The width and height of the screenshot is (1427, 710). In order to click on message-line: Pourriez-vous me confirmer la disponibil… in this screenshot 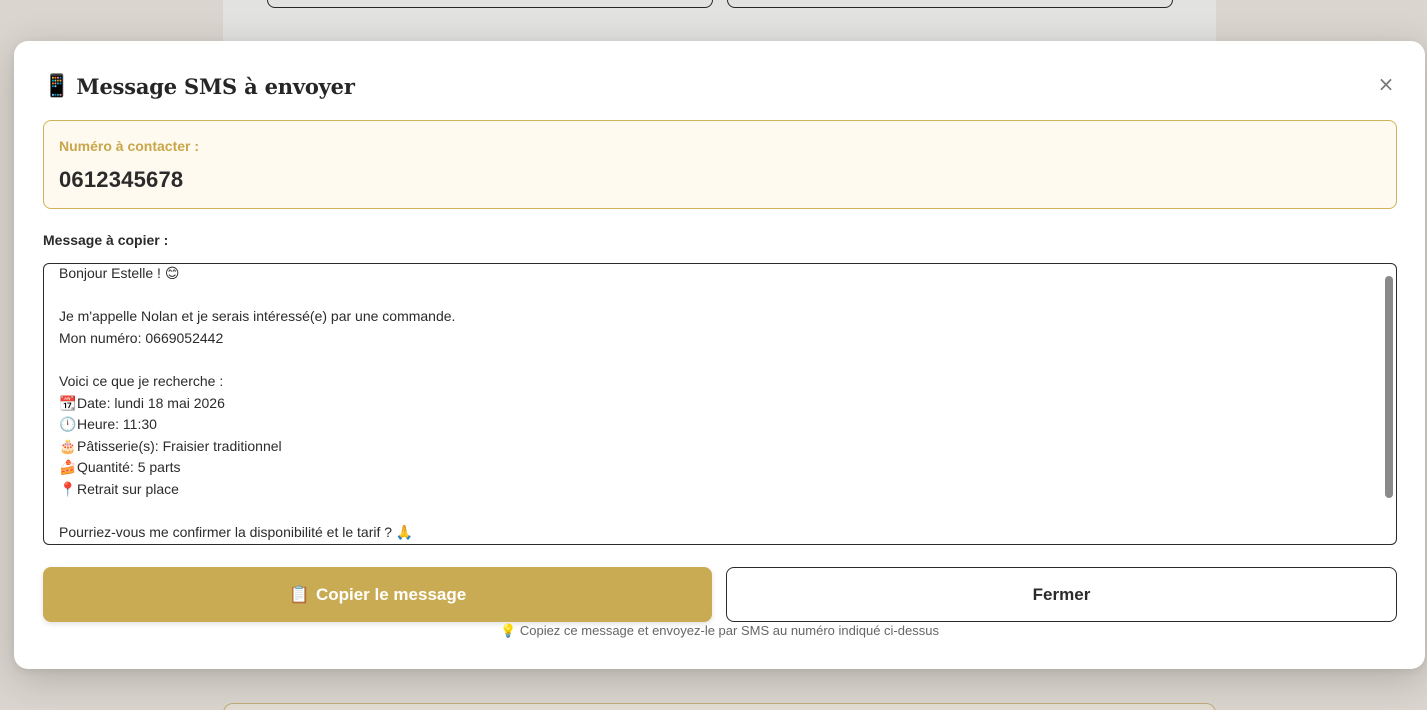, I will do `click(712, 533)`.